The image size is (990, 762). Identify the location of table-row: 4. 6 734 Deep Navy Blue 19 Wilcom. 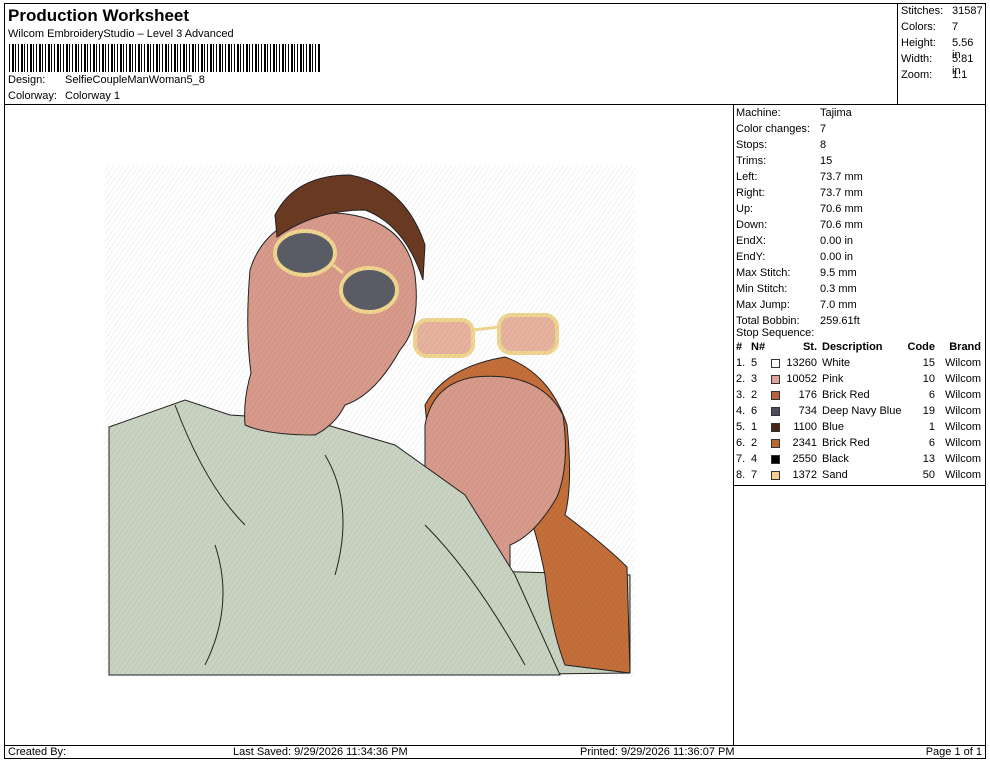
(859, 413).